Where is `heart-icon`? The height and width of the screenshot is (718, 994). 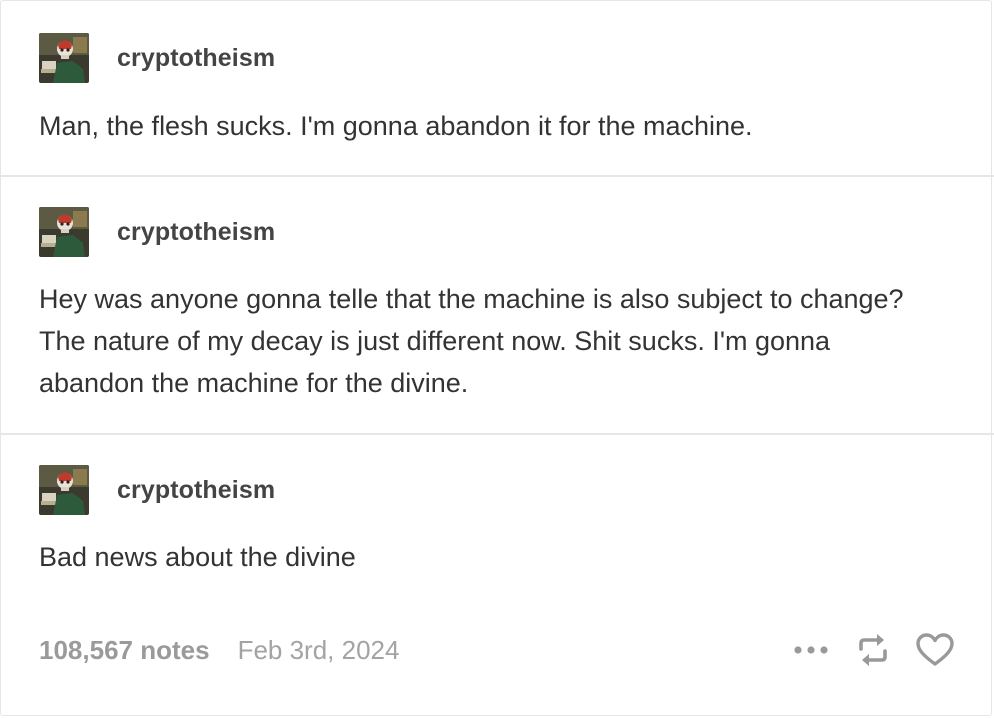 heart-icon is located at coordinates (935, 649).